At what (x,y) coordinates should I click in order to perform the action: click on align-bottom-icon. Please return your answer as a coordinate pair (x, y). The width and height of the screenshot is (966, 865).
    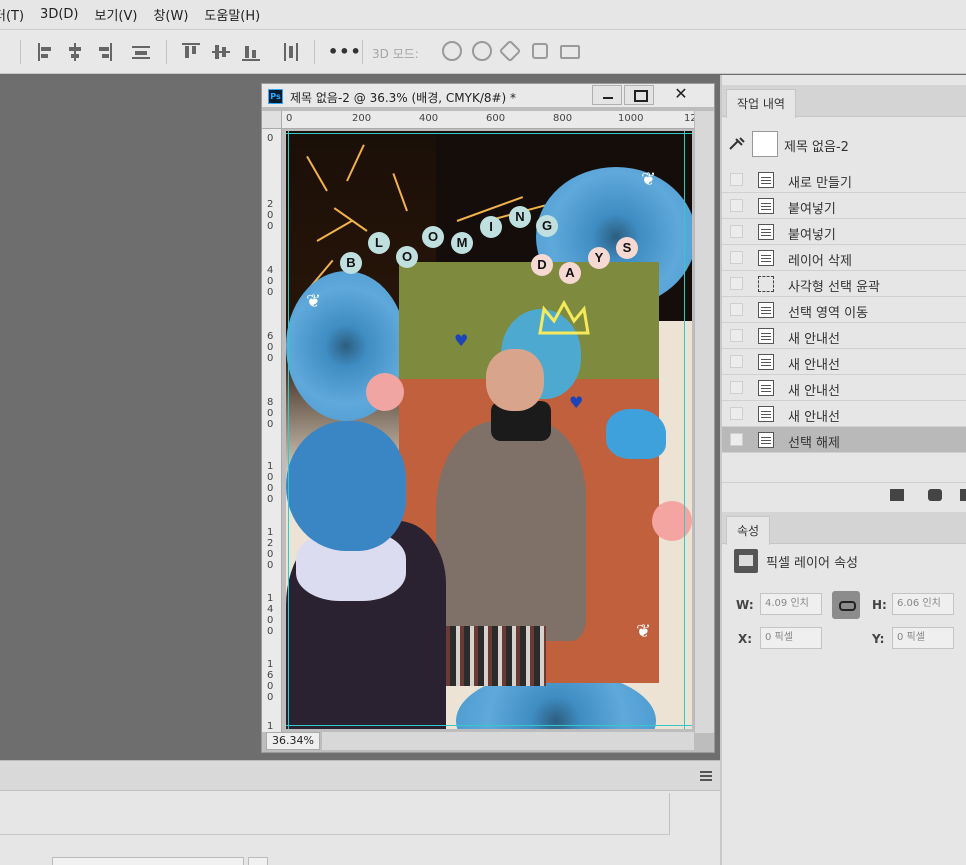
    Looking at the image, I should click on (251, 52).